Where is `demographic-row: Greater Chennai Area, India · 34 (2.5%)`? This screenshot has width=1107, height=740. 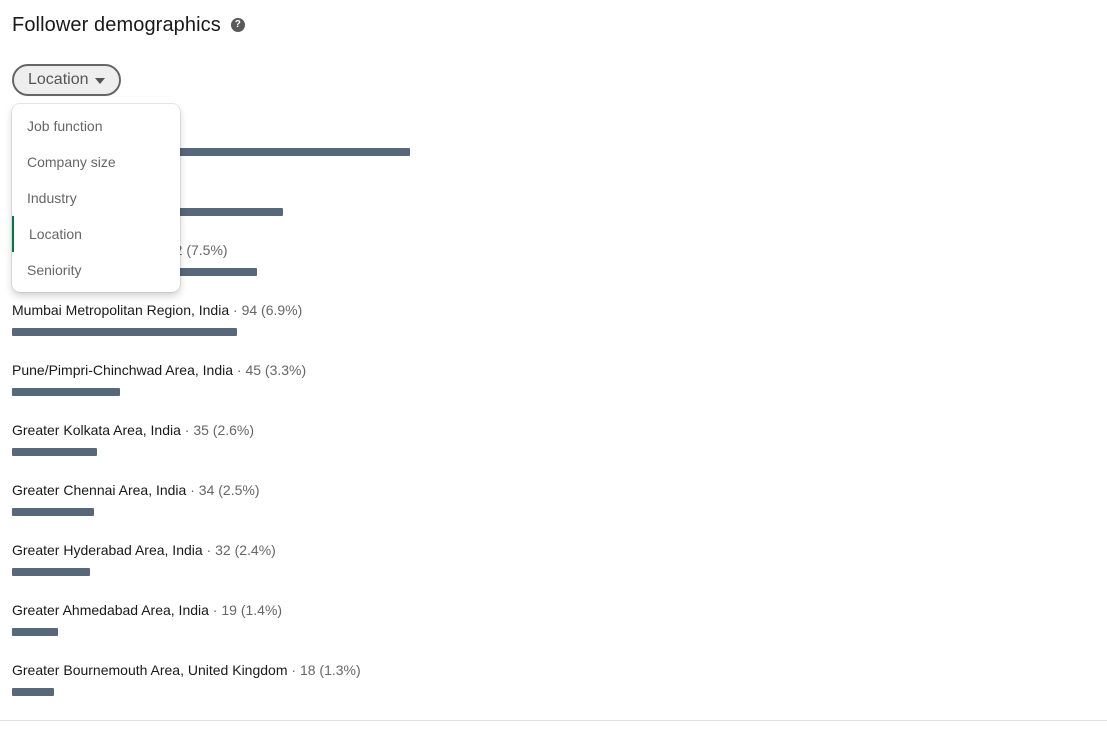 demographic-row: Greater Chennai Area, India · 34 (2.5%) is located at coordinates (186, 510).